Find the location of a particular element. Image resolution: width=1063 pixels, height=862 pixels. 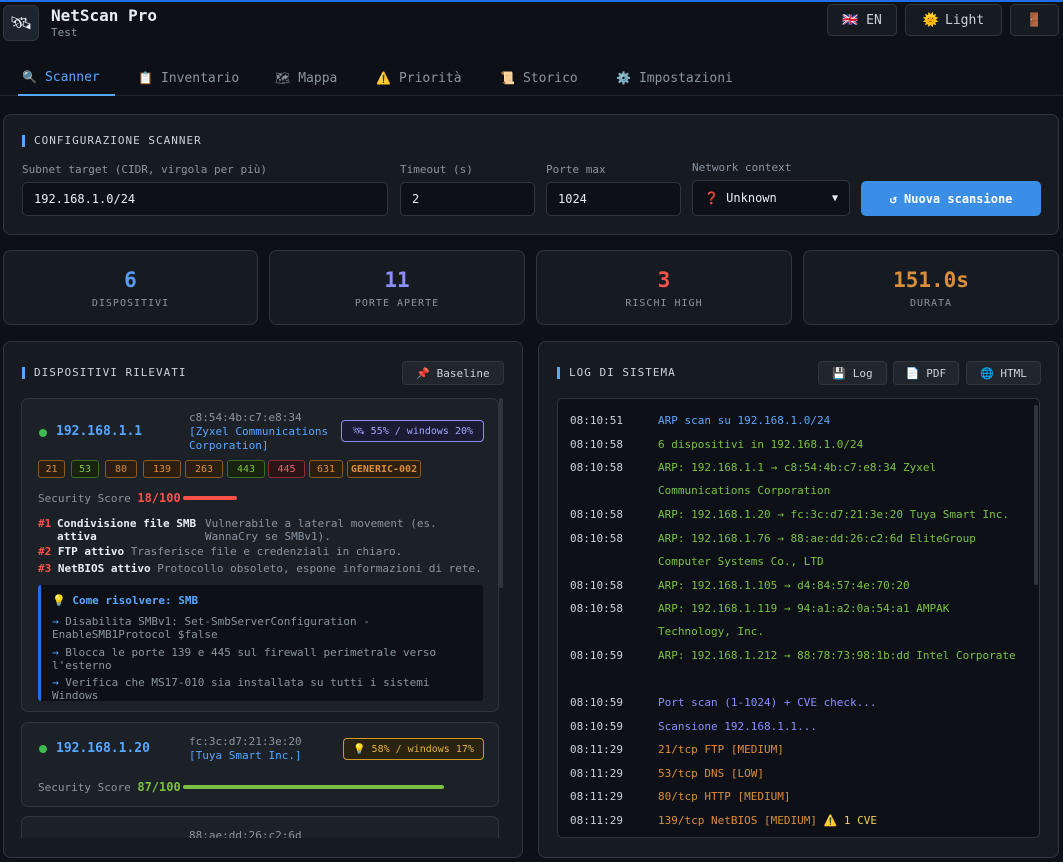

port-badge: 263 is located at coordinates (204, 469).